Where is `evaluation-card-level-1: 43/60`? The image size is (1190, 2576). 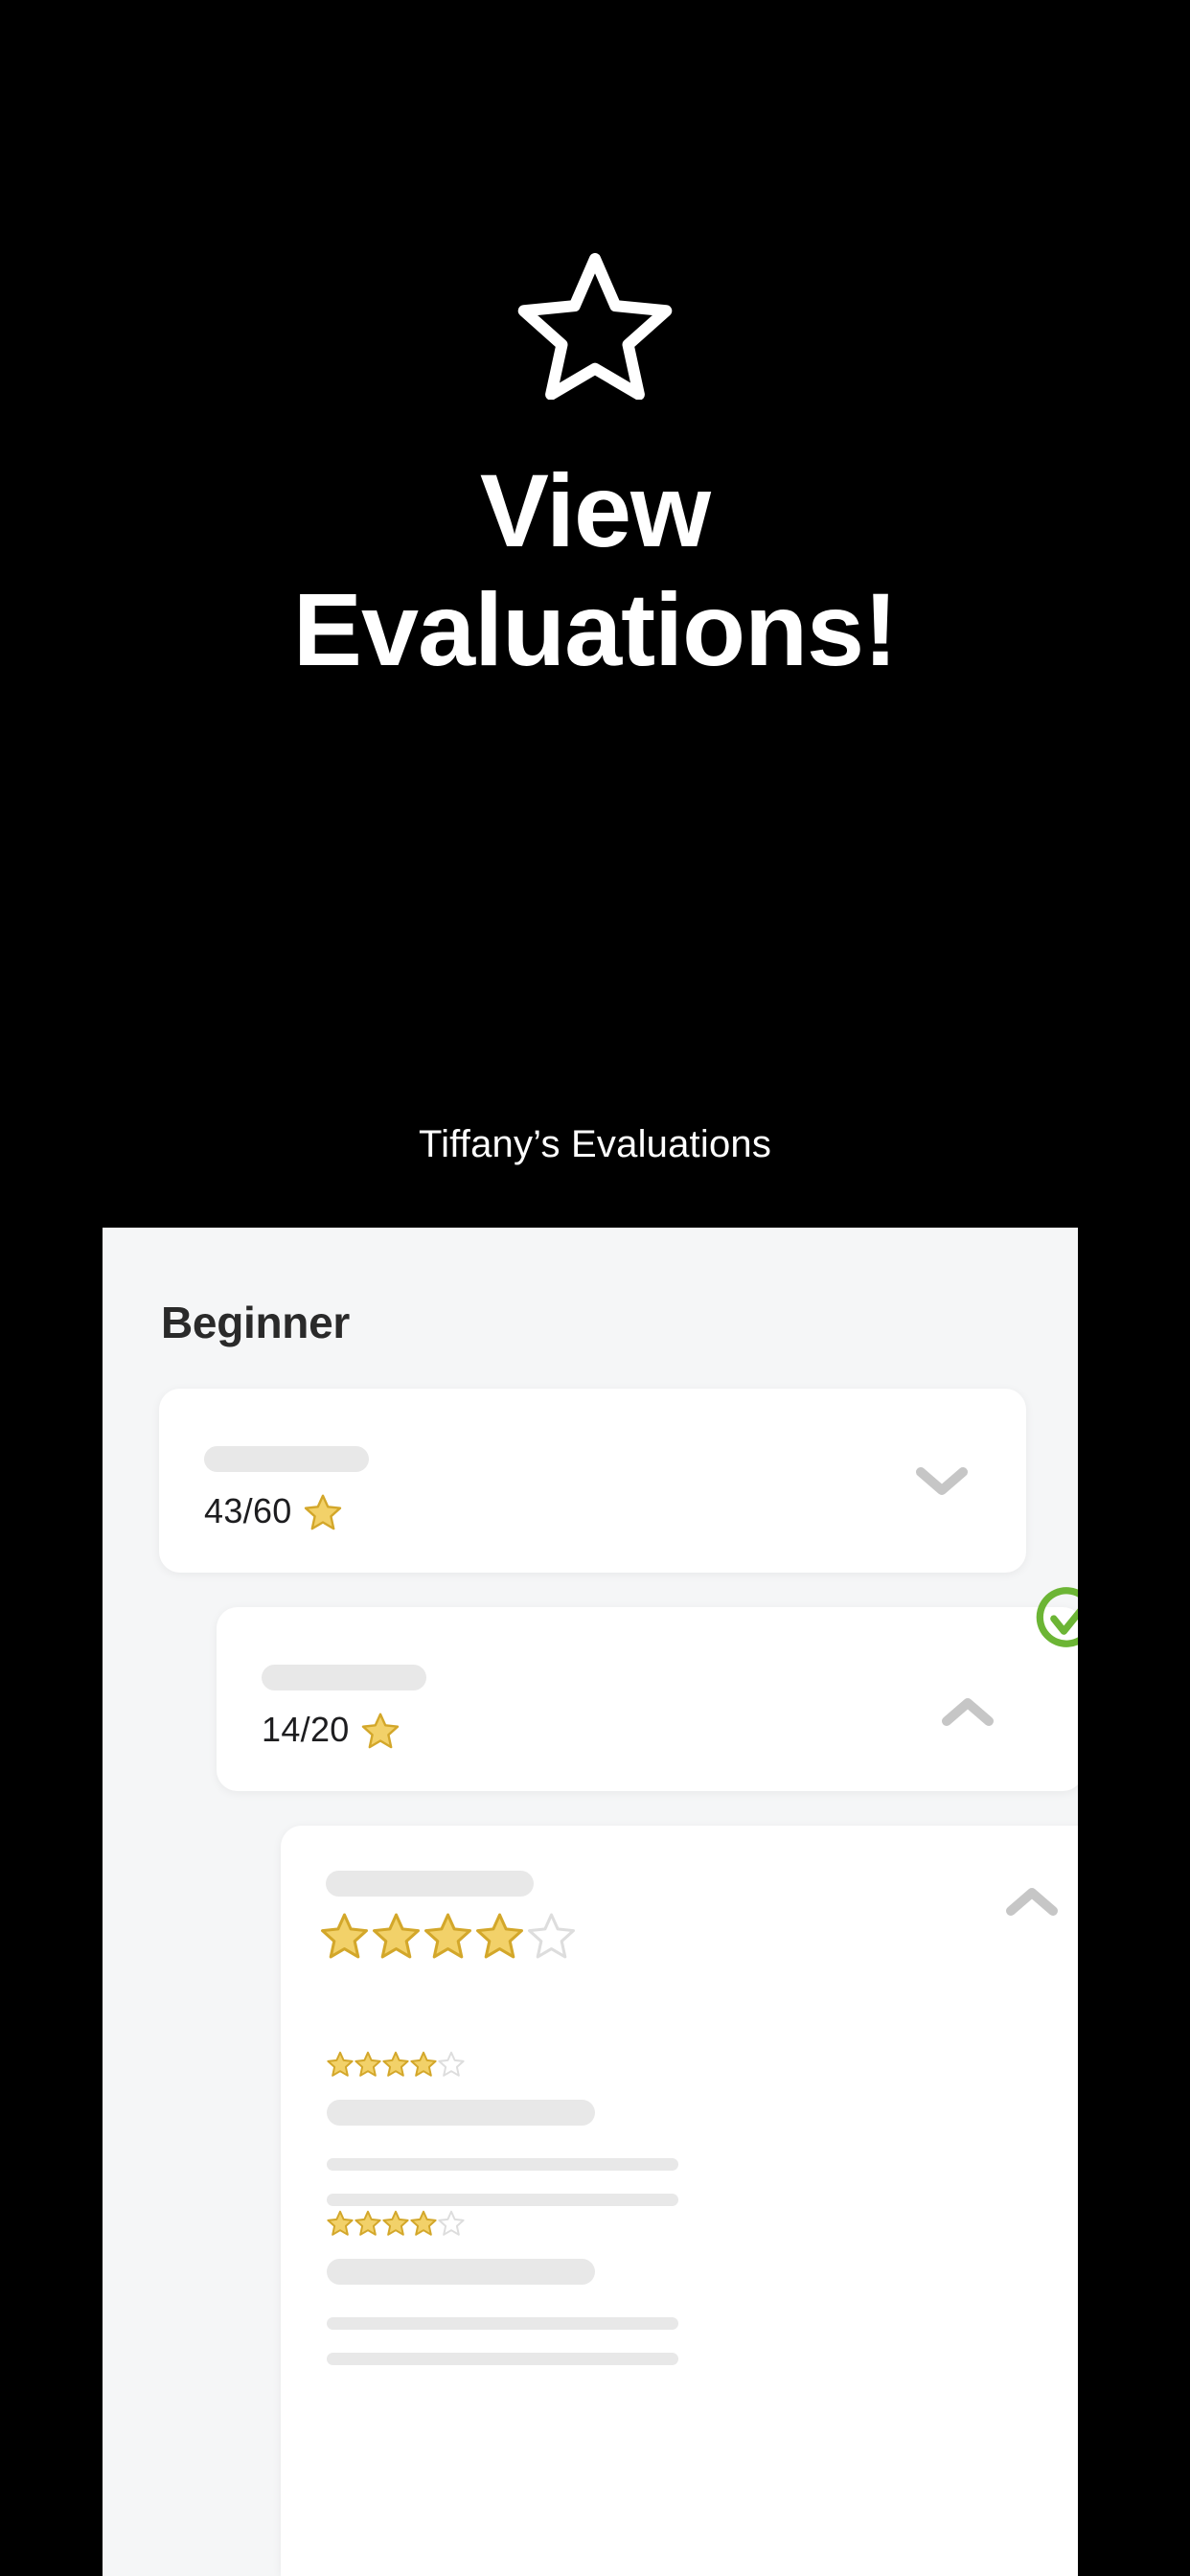
evaluation-card-level-1: 43/60 is located at coordinates (592, 1481).